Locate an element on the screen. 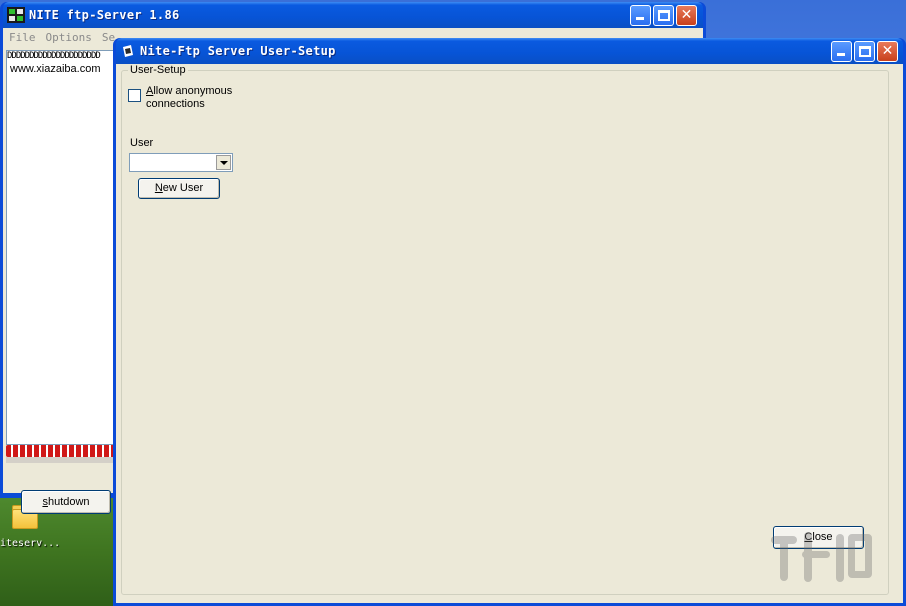 The height and width of the screenshot is (606, 906). chevron-down-icon is located at coordinates (223, 162).